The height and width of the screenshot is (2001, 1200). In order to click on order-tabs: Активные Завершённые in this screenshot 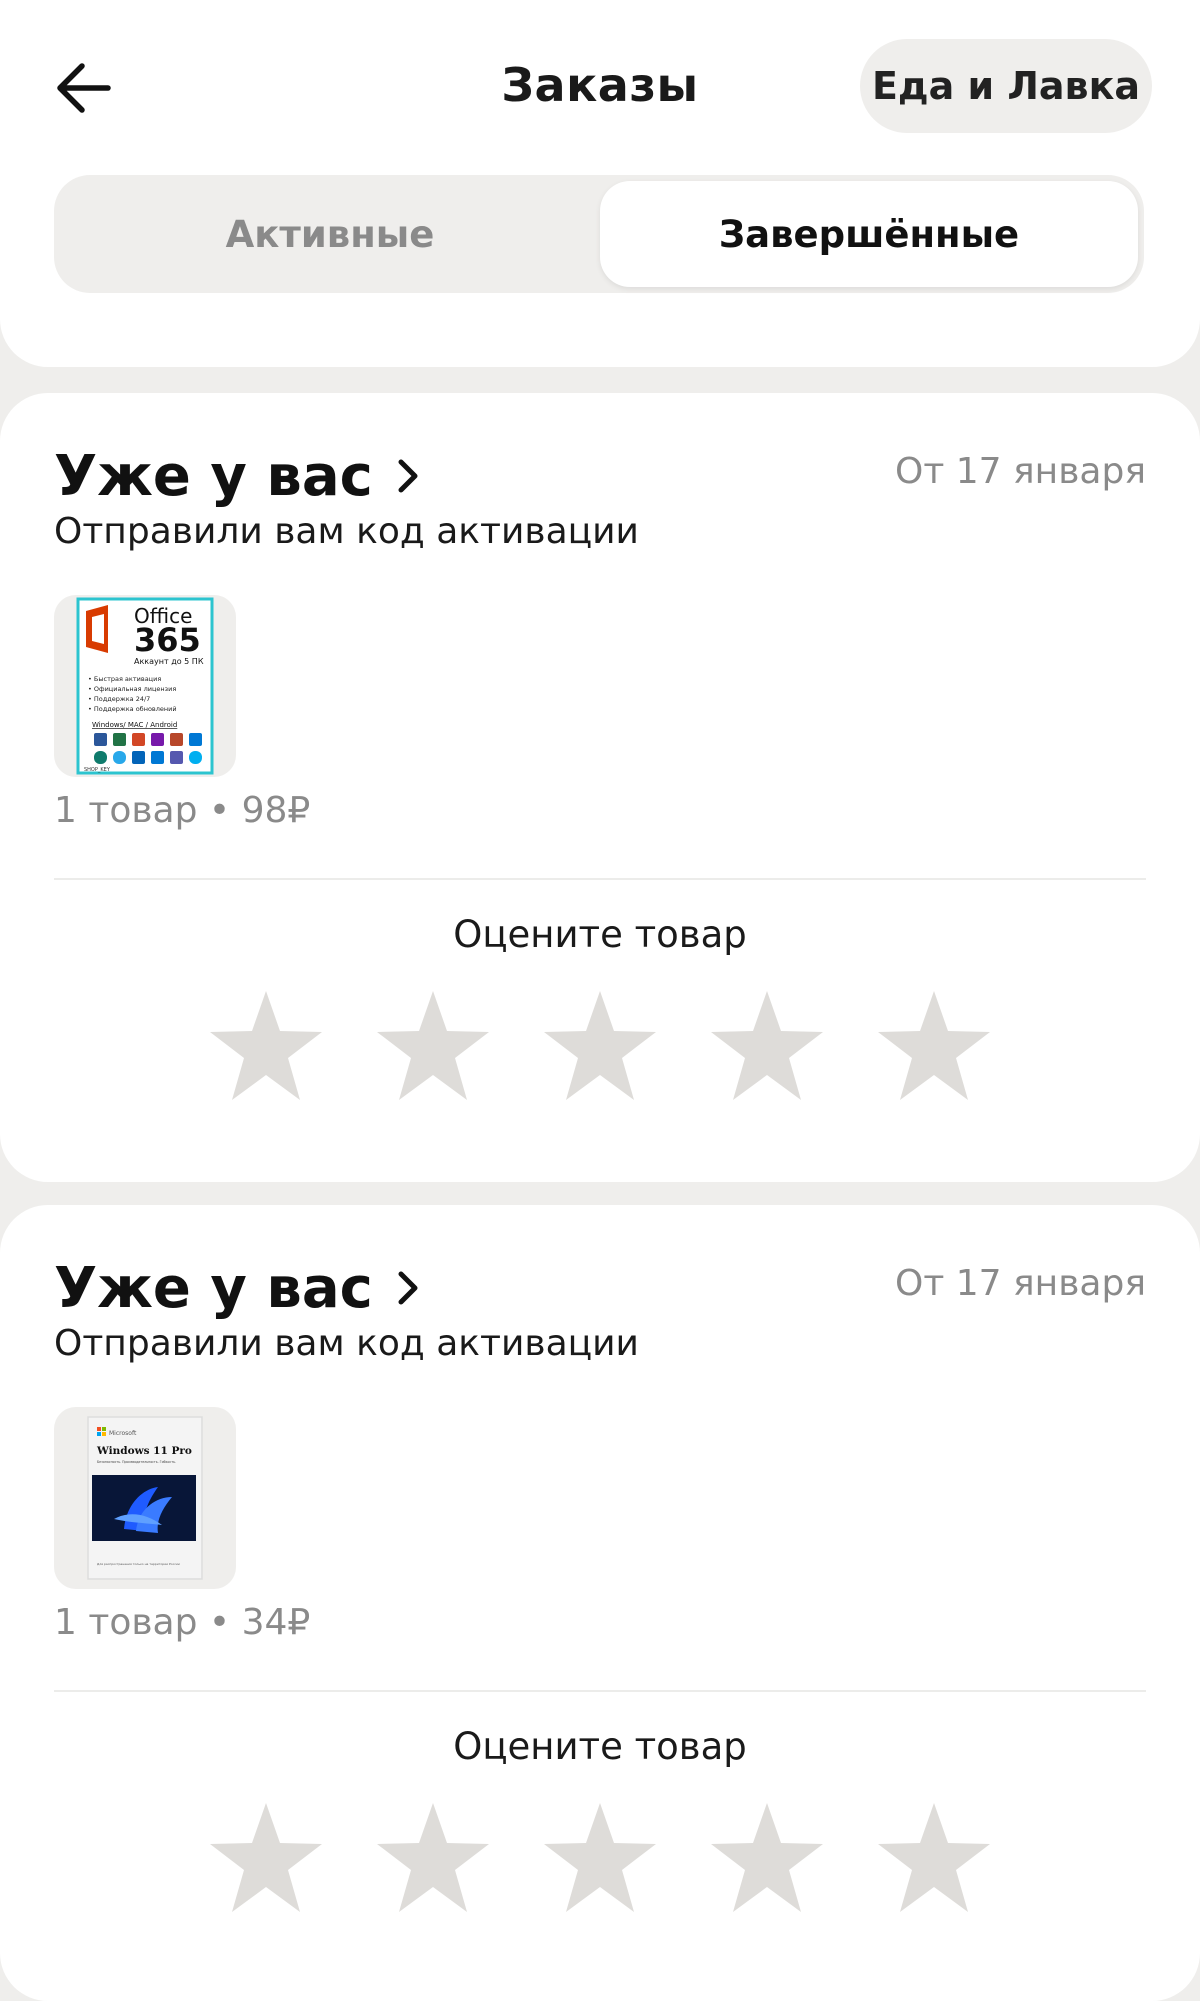, I will do `click(599, 234)`.